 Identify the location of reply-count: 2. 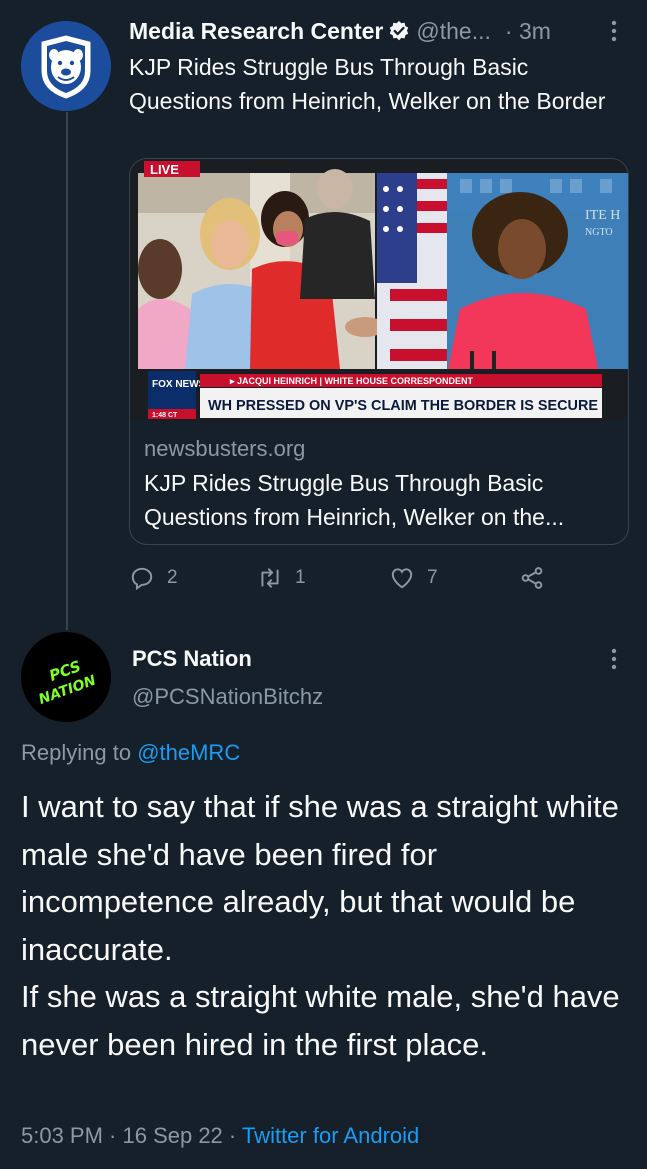
(172, 577).